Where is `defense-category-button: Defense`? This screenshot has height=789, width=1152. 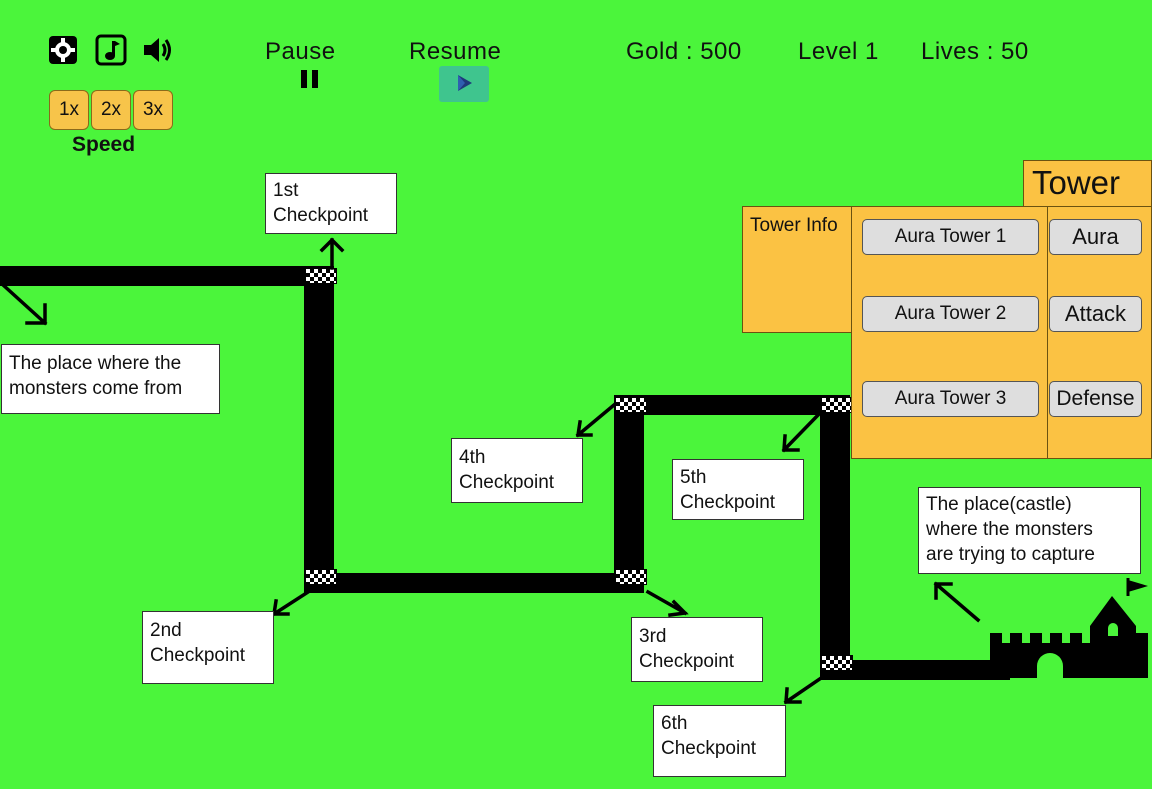
defense-category-button: Defense is located at coordinates (1095, 399).